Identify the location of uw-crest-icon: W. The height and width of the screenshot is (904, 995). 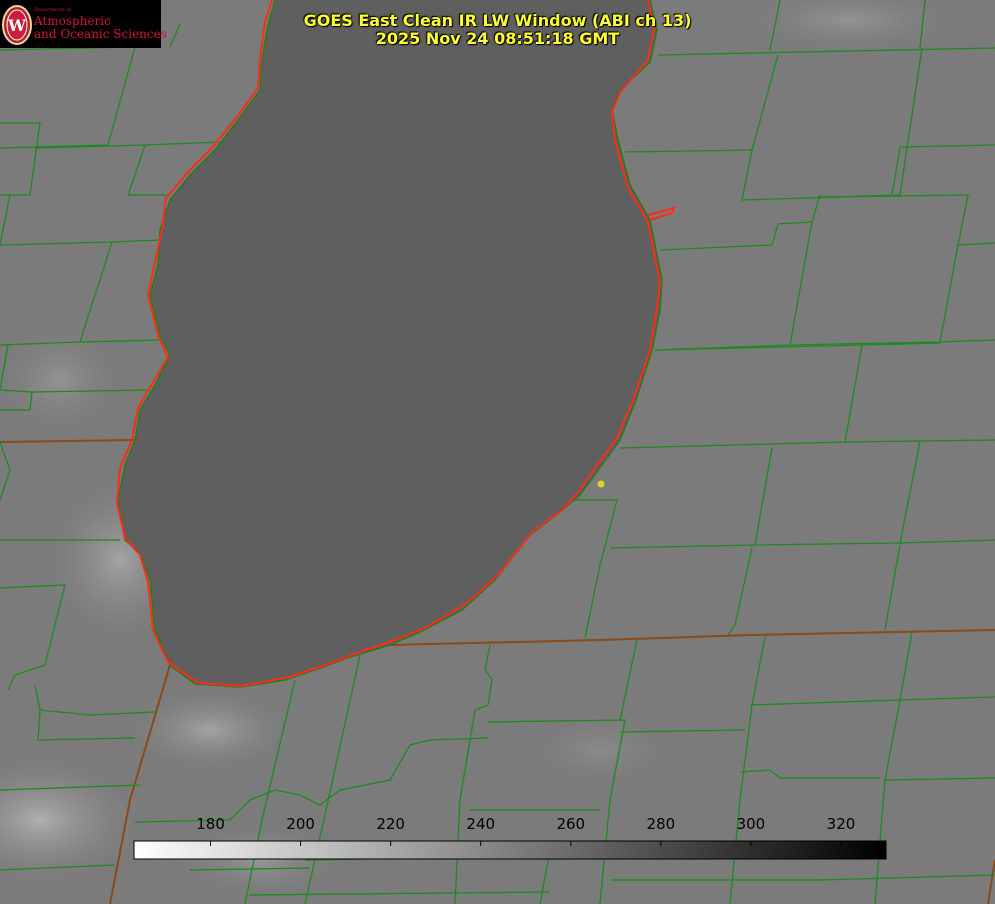
(17, 25).